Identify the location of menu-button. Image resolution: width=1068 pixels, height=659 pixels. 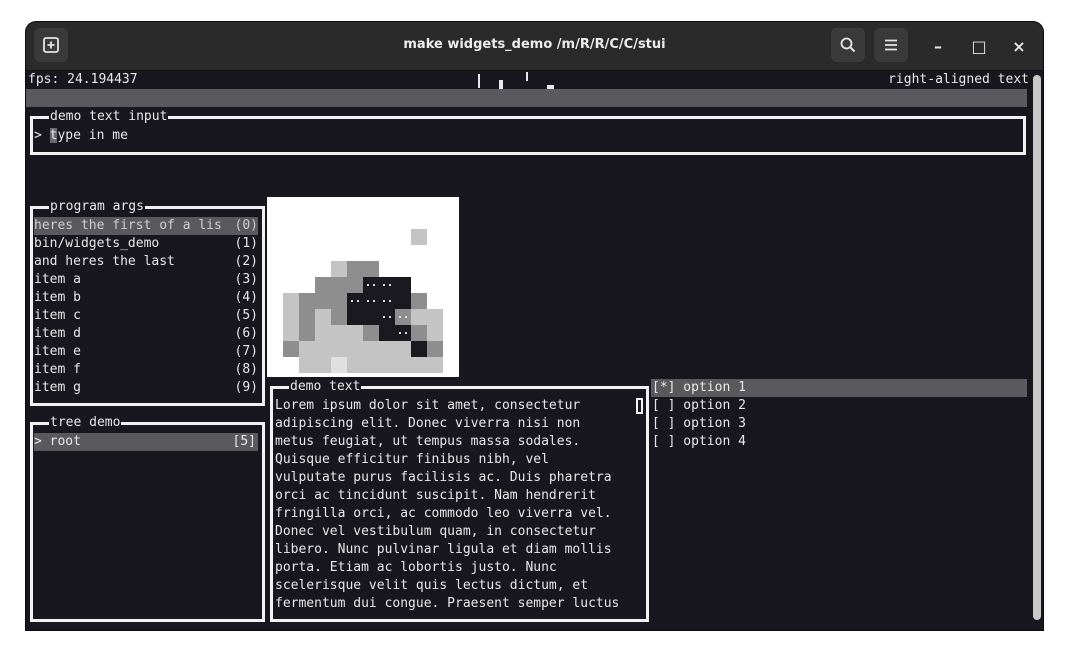
(891, 45).